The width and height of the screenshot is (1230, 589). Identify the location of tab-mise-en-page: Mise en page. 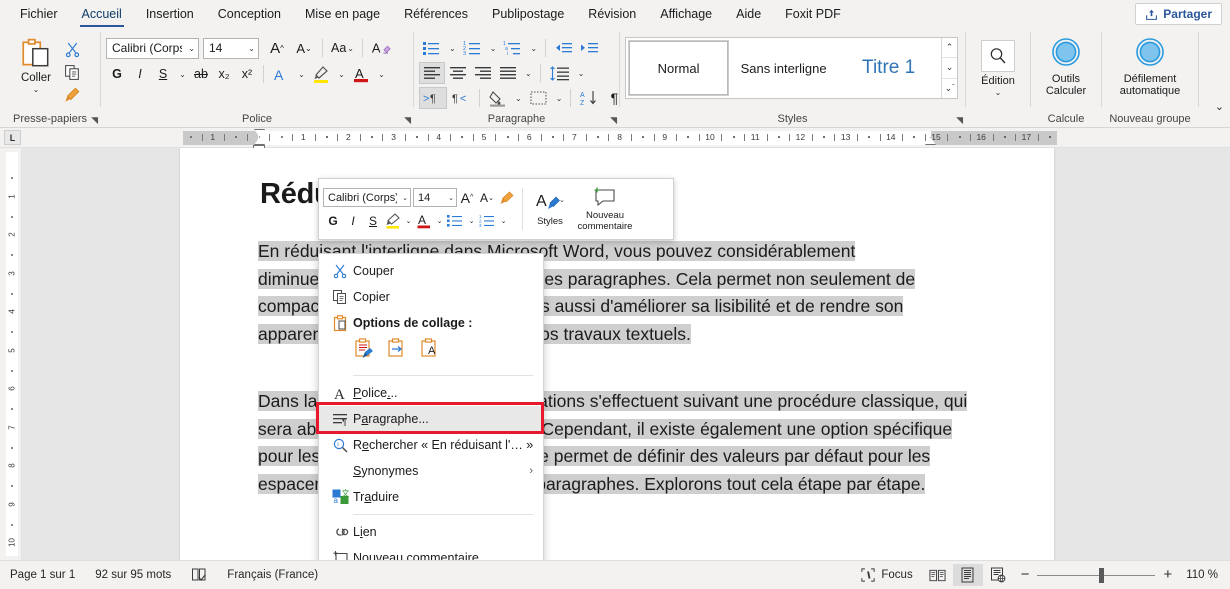
(342, 14).